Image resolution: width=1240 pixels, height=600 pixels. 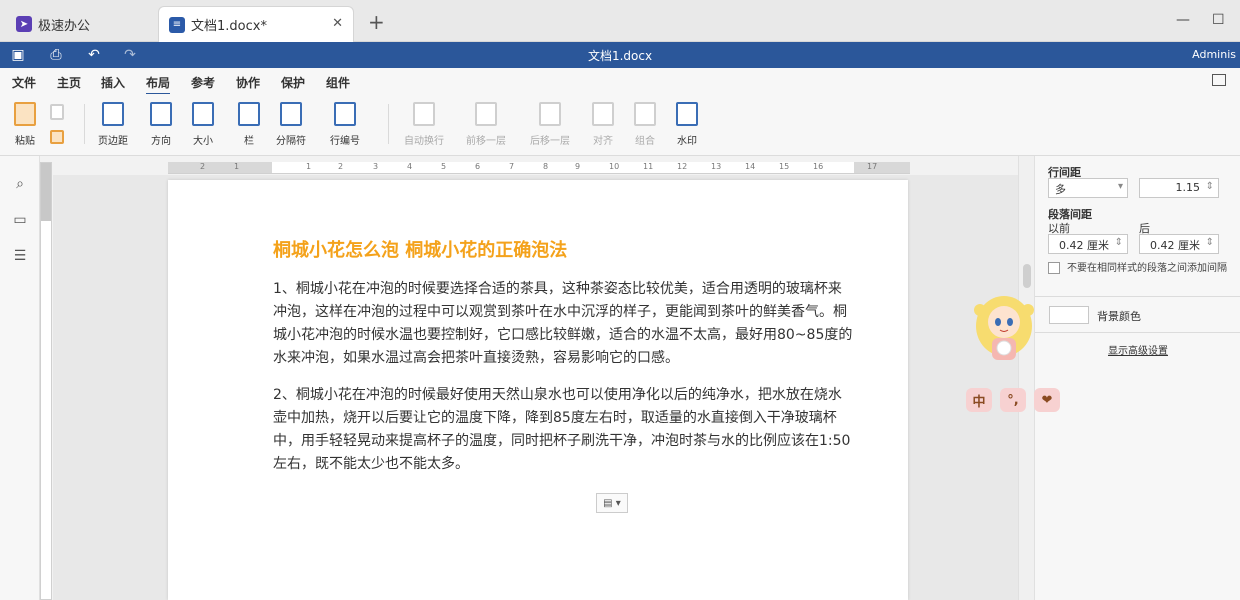 I want to click on spacing-before-input: 0.42 厘米 ⇕, so click(x=1088, y=244).